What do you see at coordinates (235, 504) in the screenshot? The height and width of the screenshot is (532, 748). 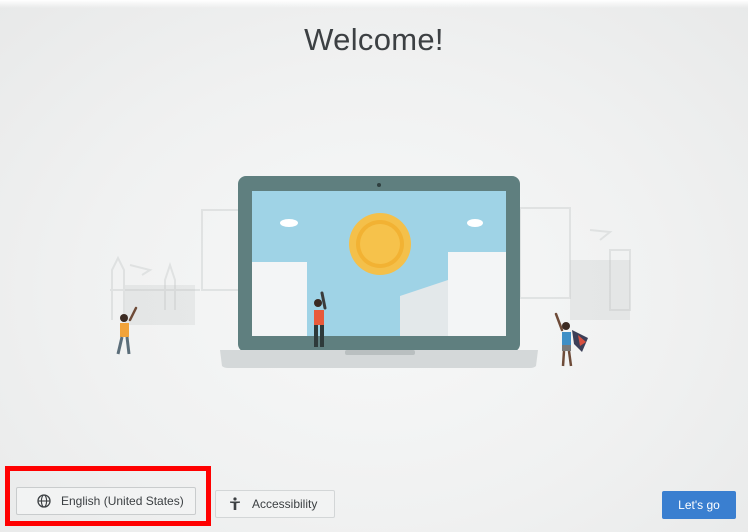 I see `accessibility-person-icon` at bounding box center [235, 504].